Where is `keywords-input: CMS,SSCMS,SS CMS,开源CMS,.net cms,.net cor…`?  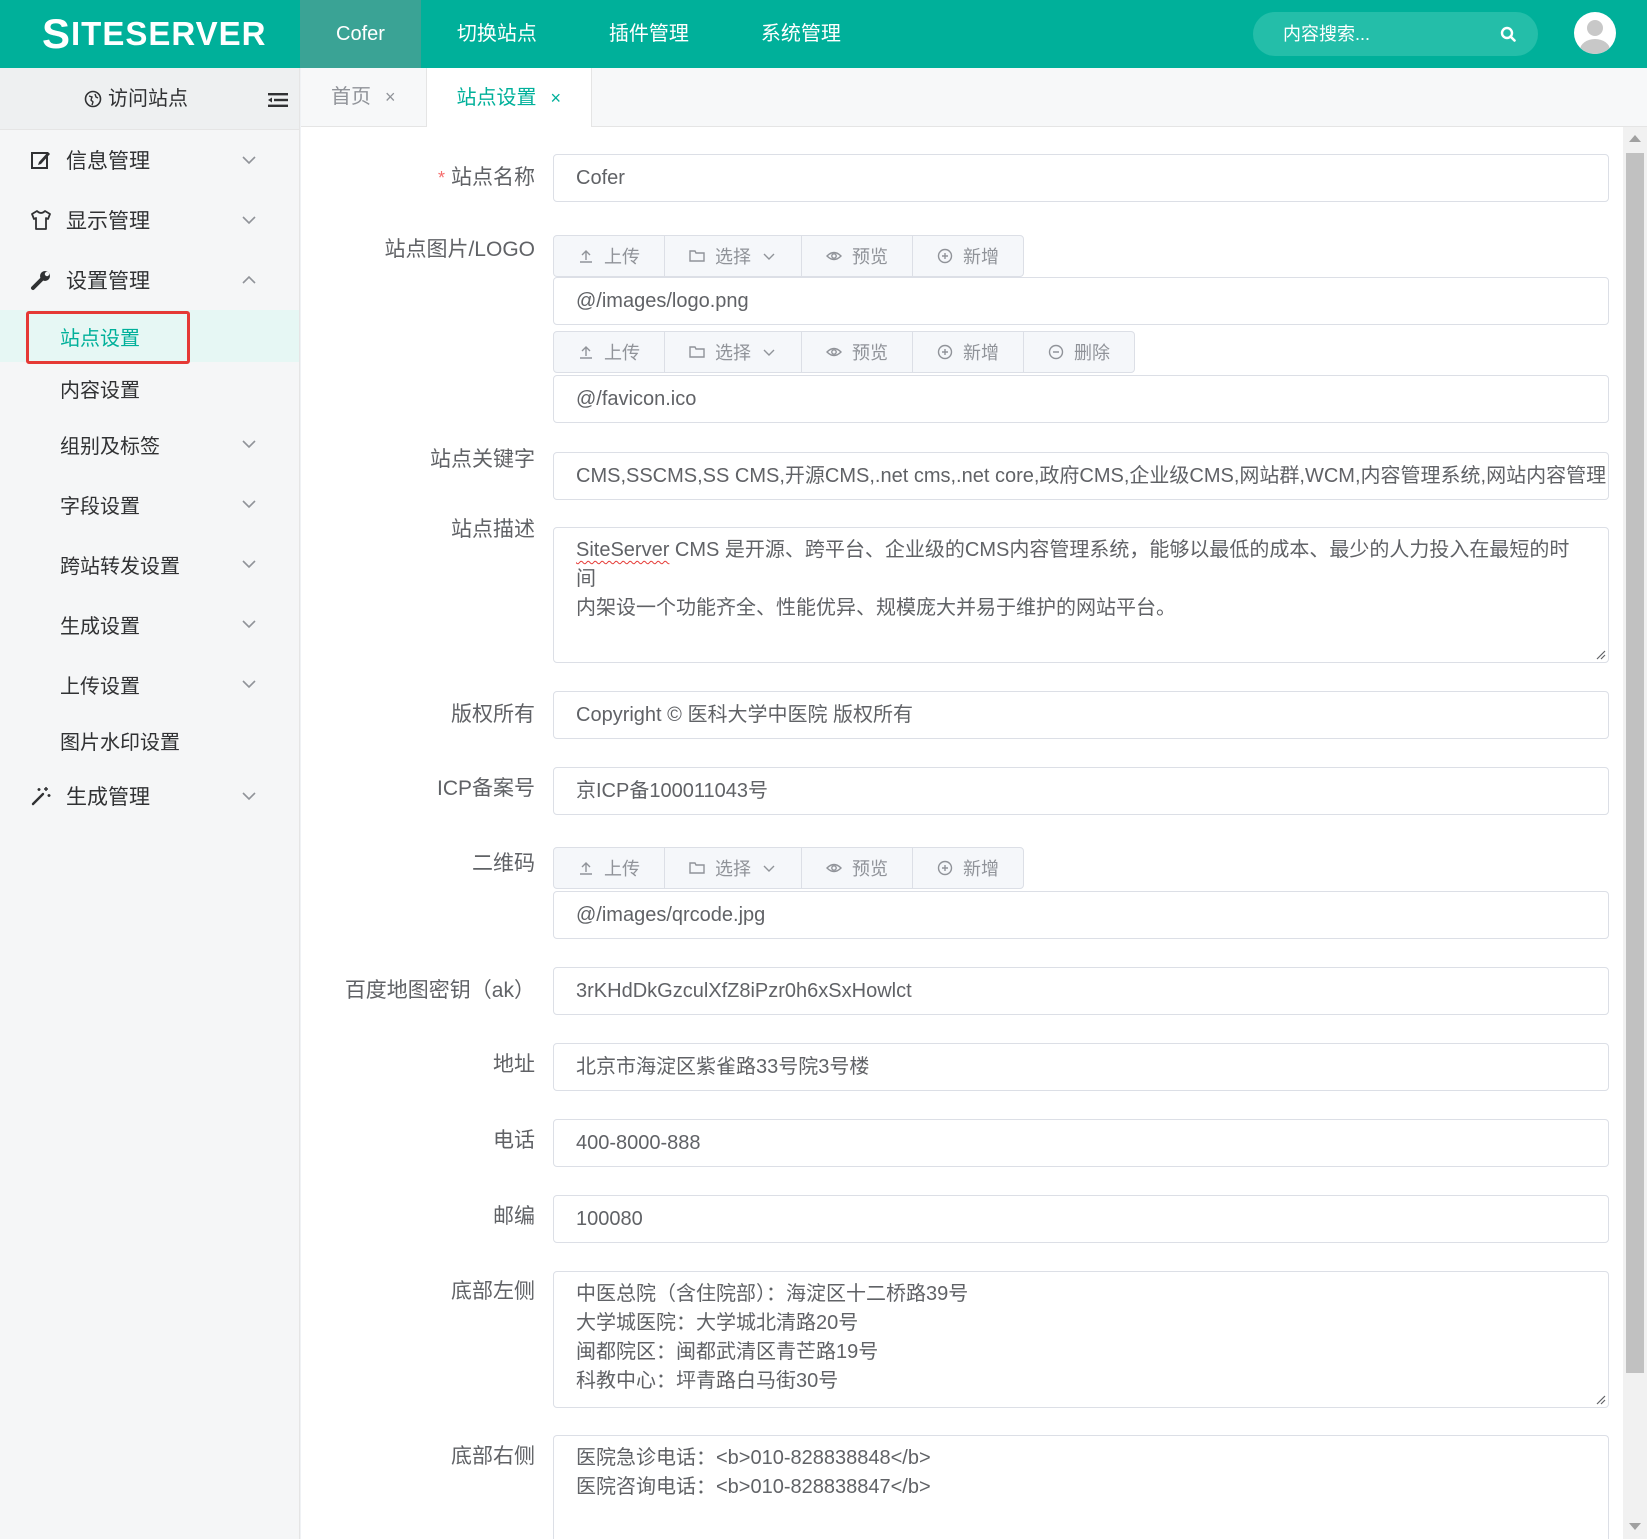
keywords-input: CMS,SSCMS,SS CMS,开源CMS,.net cms,.net cor… is located at coordinates (1081, 476).